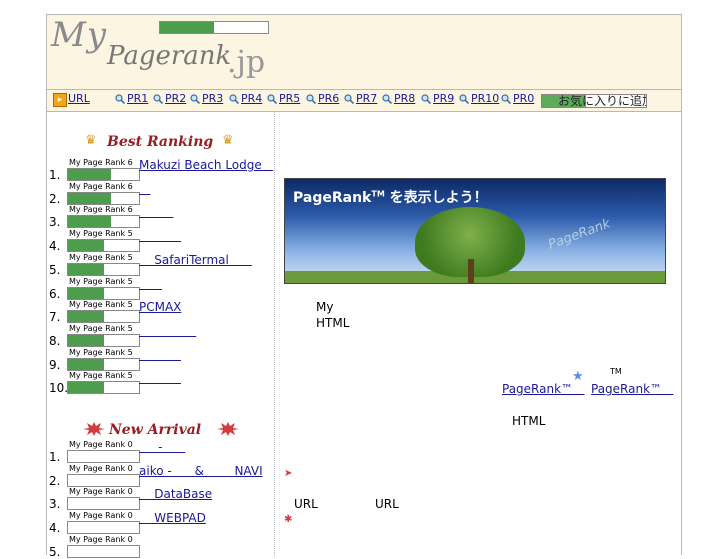  Describe the element at coordinates (55, 317) in the screenshot. I see `rank-number: 7.` at that location.